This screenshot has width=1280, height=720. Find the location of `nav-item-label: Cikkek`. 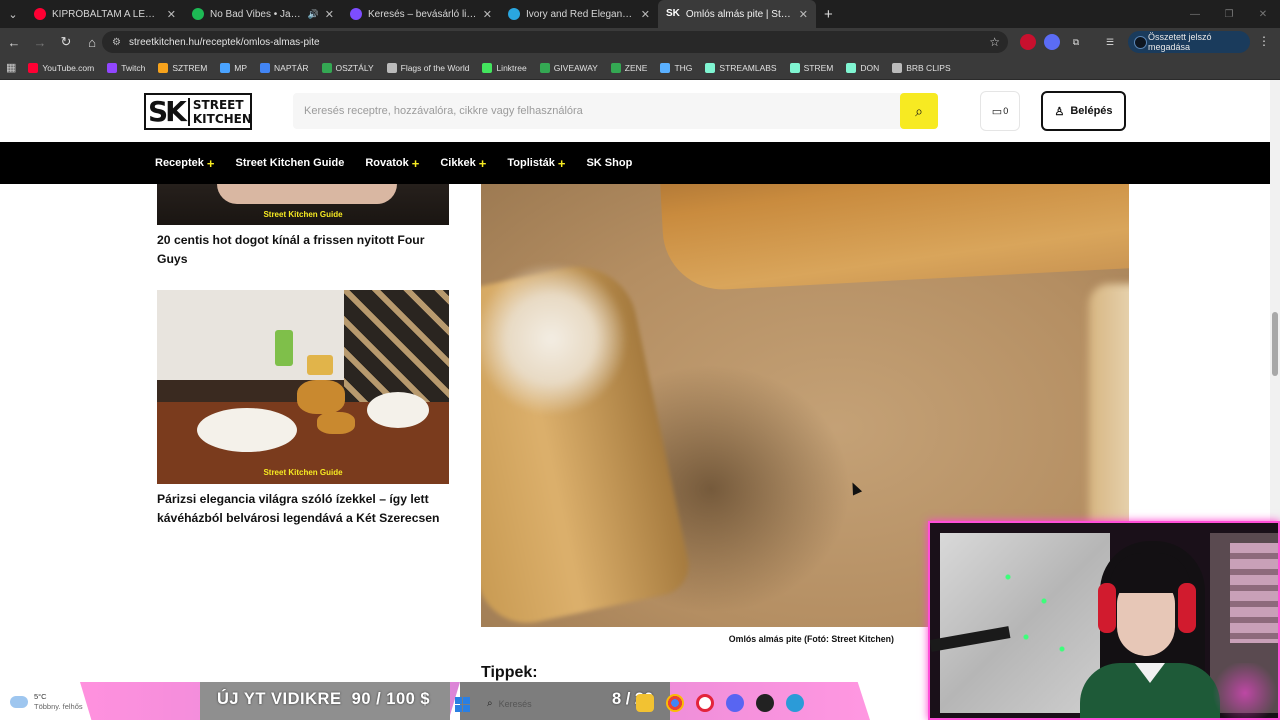

nav-item-label: Cikkek is located at coordinates (458, 163).